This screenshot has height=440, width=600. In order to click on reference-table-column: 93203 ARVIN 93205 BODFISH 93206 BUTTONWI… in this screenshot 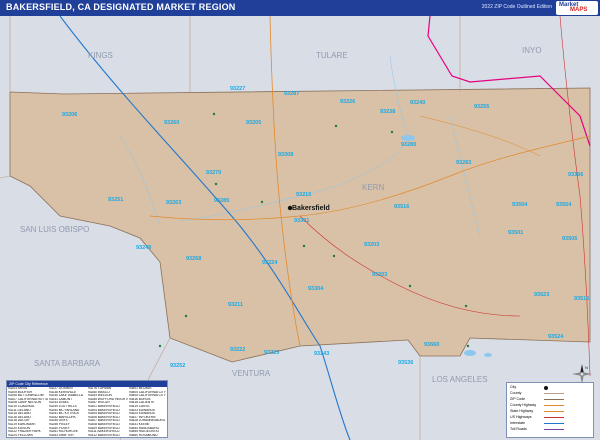, I will do `click(27, 412)`.